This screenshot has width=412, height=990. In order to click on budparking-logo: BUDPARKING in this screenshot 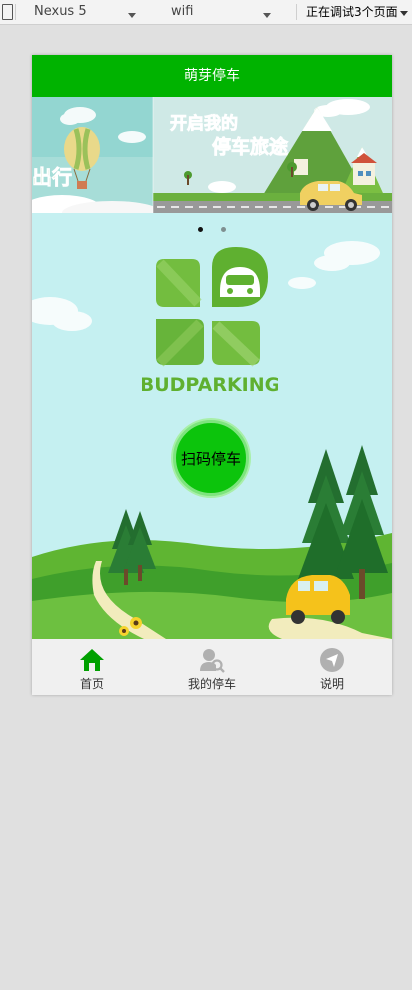, I will do `click(210, 321)`.